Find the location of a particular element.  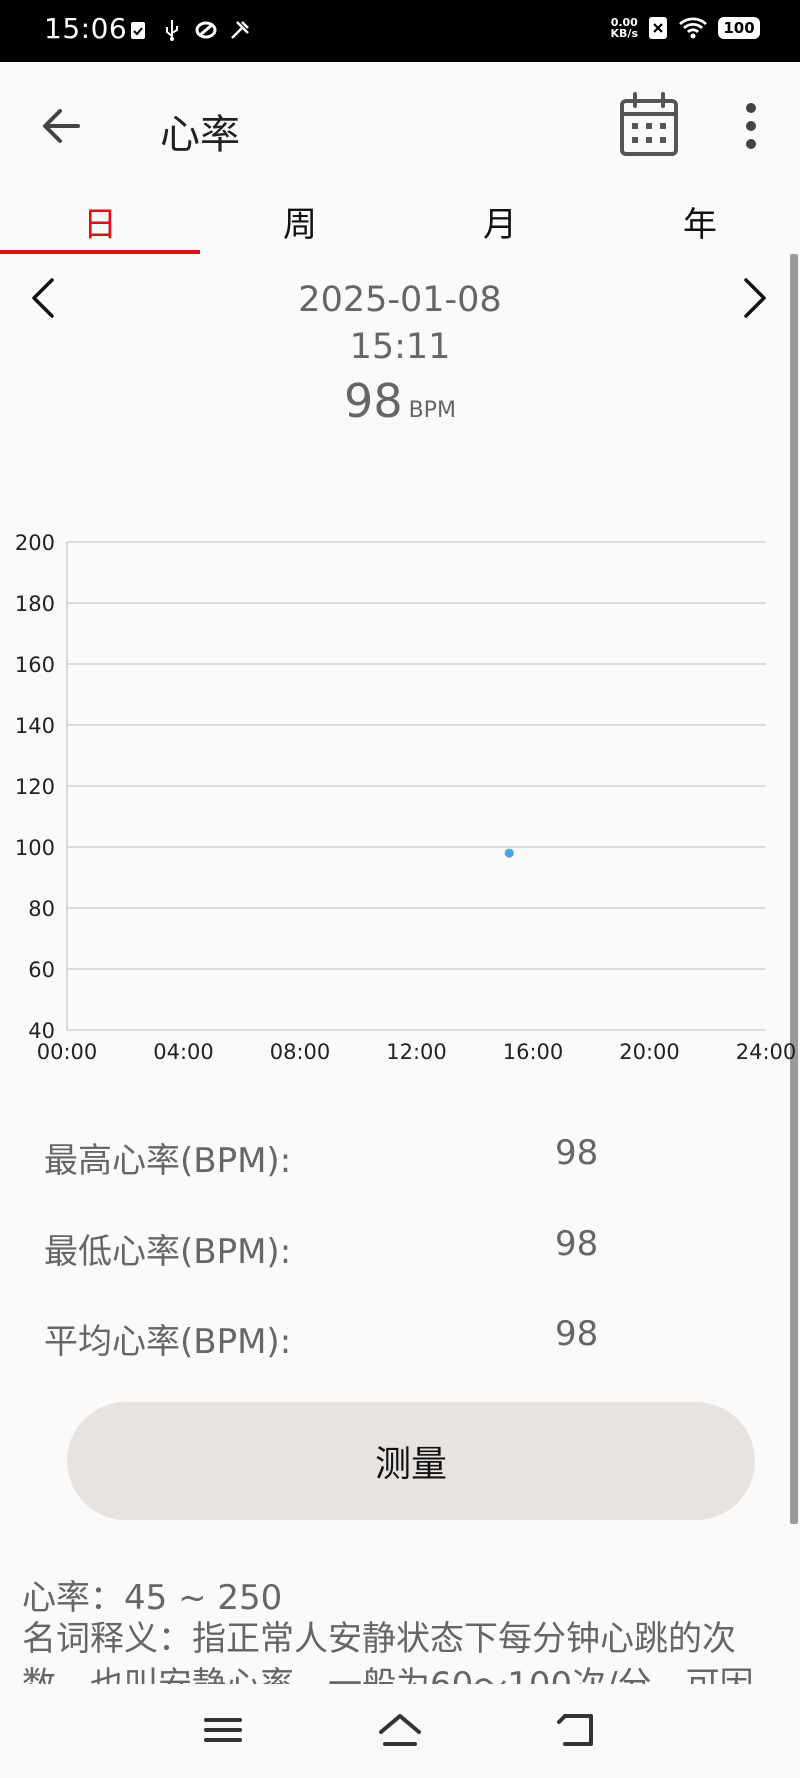

y-tick-label: 120 is located at coordinates (35, 787).